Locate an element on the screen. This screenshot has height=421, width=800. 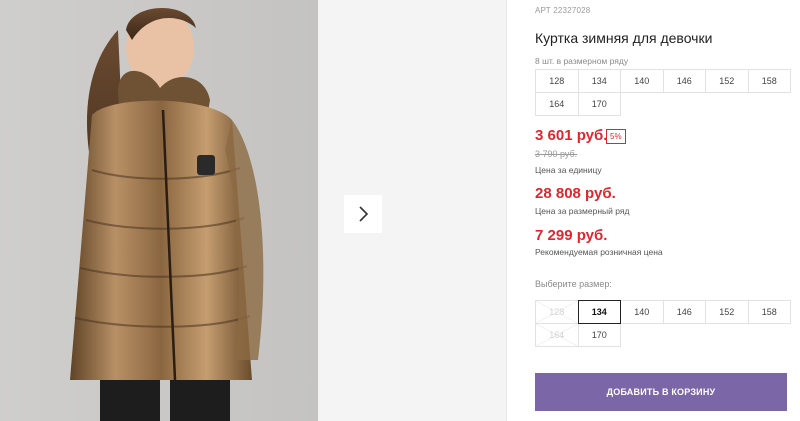
old-price: 3 790 руб. is located at coordinates (556, 154).